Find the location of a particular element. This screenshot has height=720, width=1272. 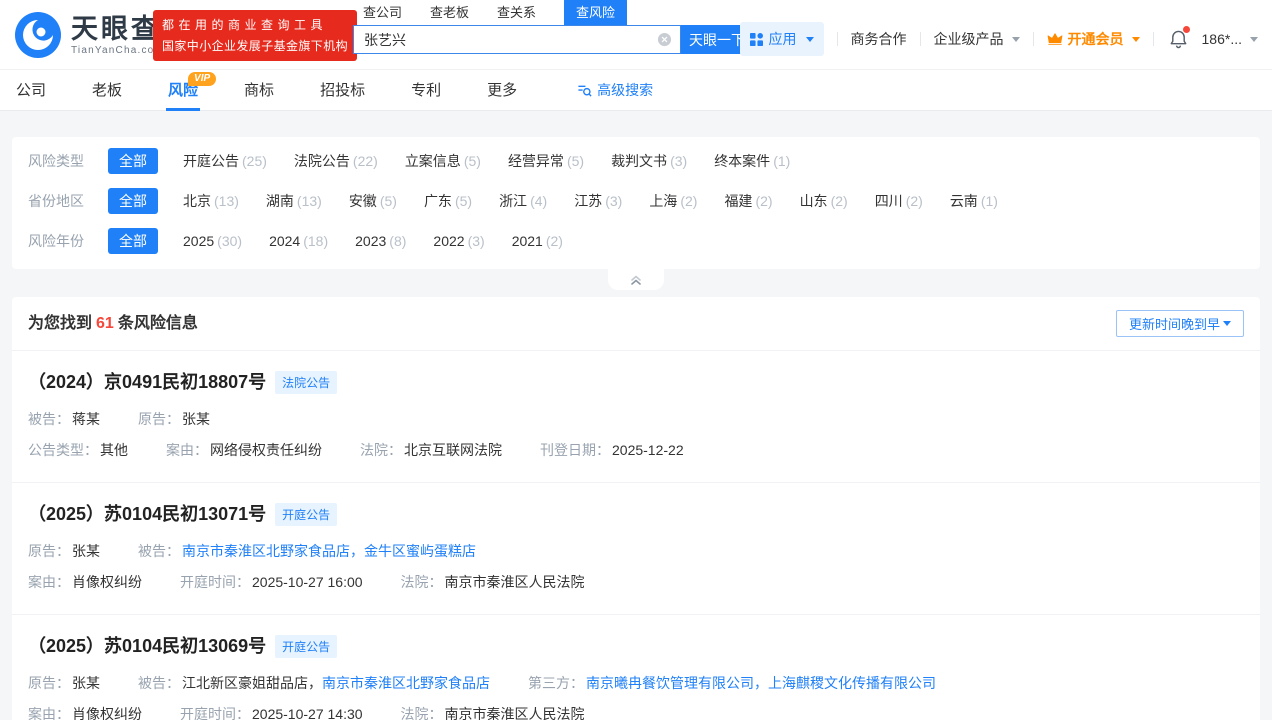

case-number: （2025）苏0104民初13069号 is located at coordinates (147, 646).